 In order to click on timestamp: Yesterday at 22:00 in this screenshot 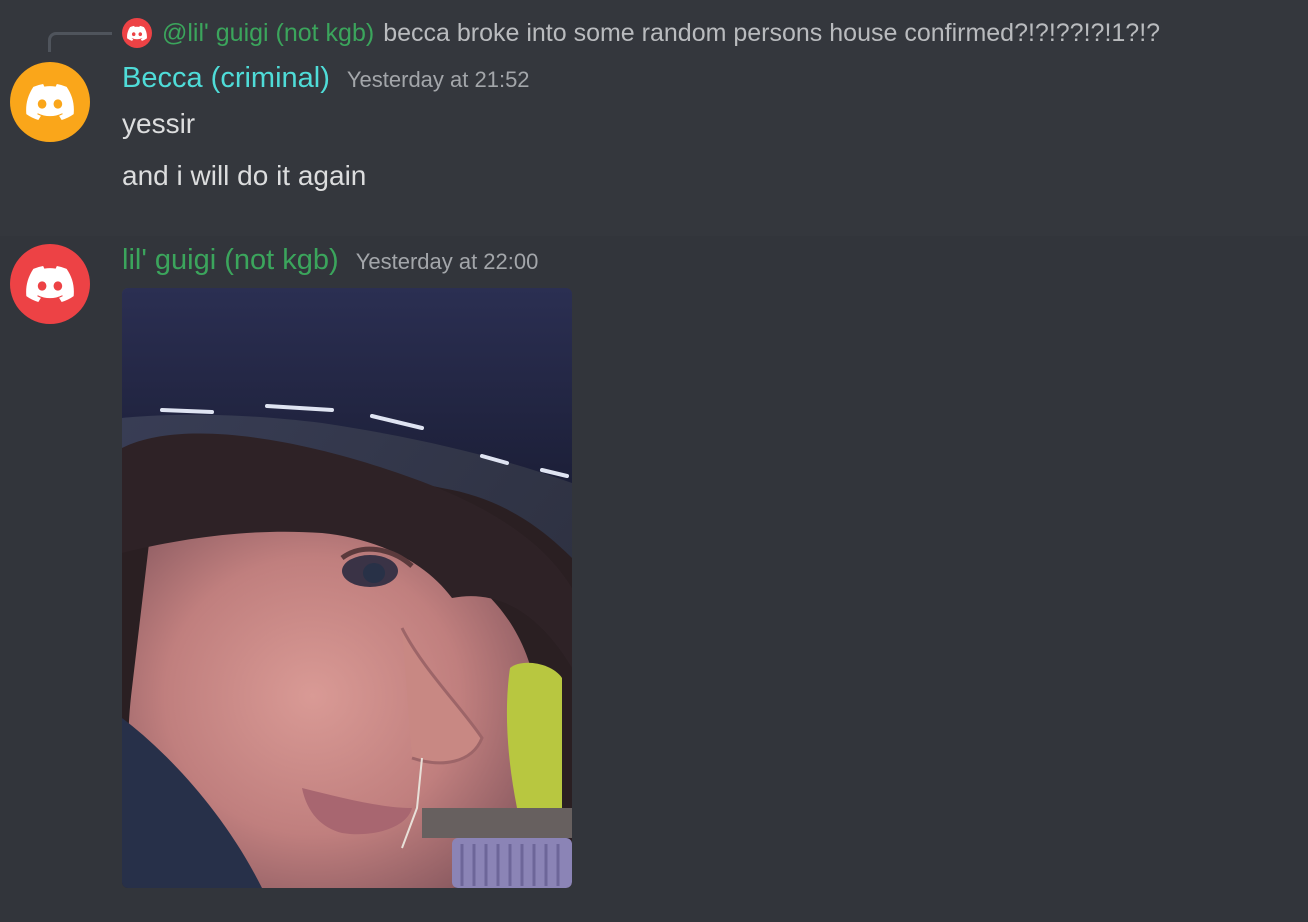, I will do `click(447, 262)`.